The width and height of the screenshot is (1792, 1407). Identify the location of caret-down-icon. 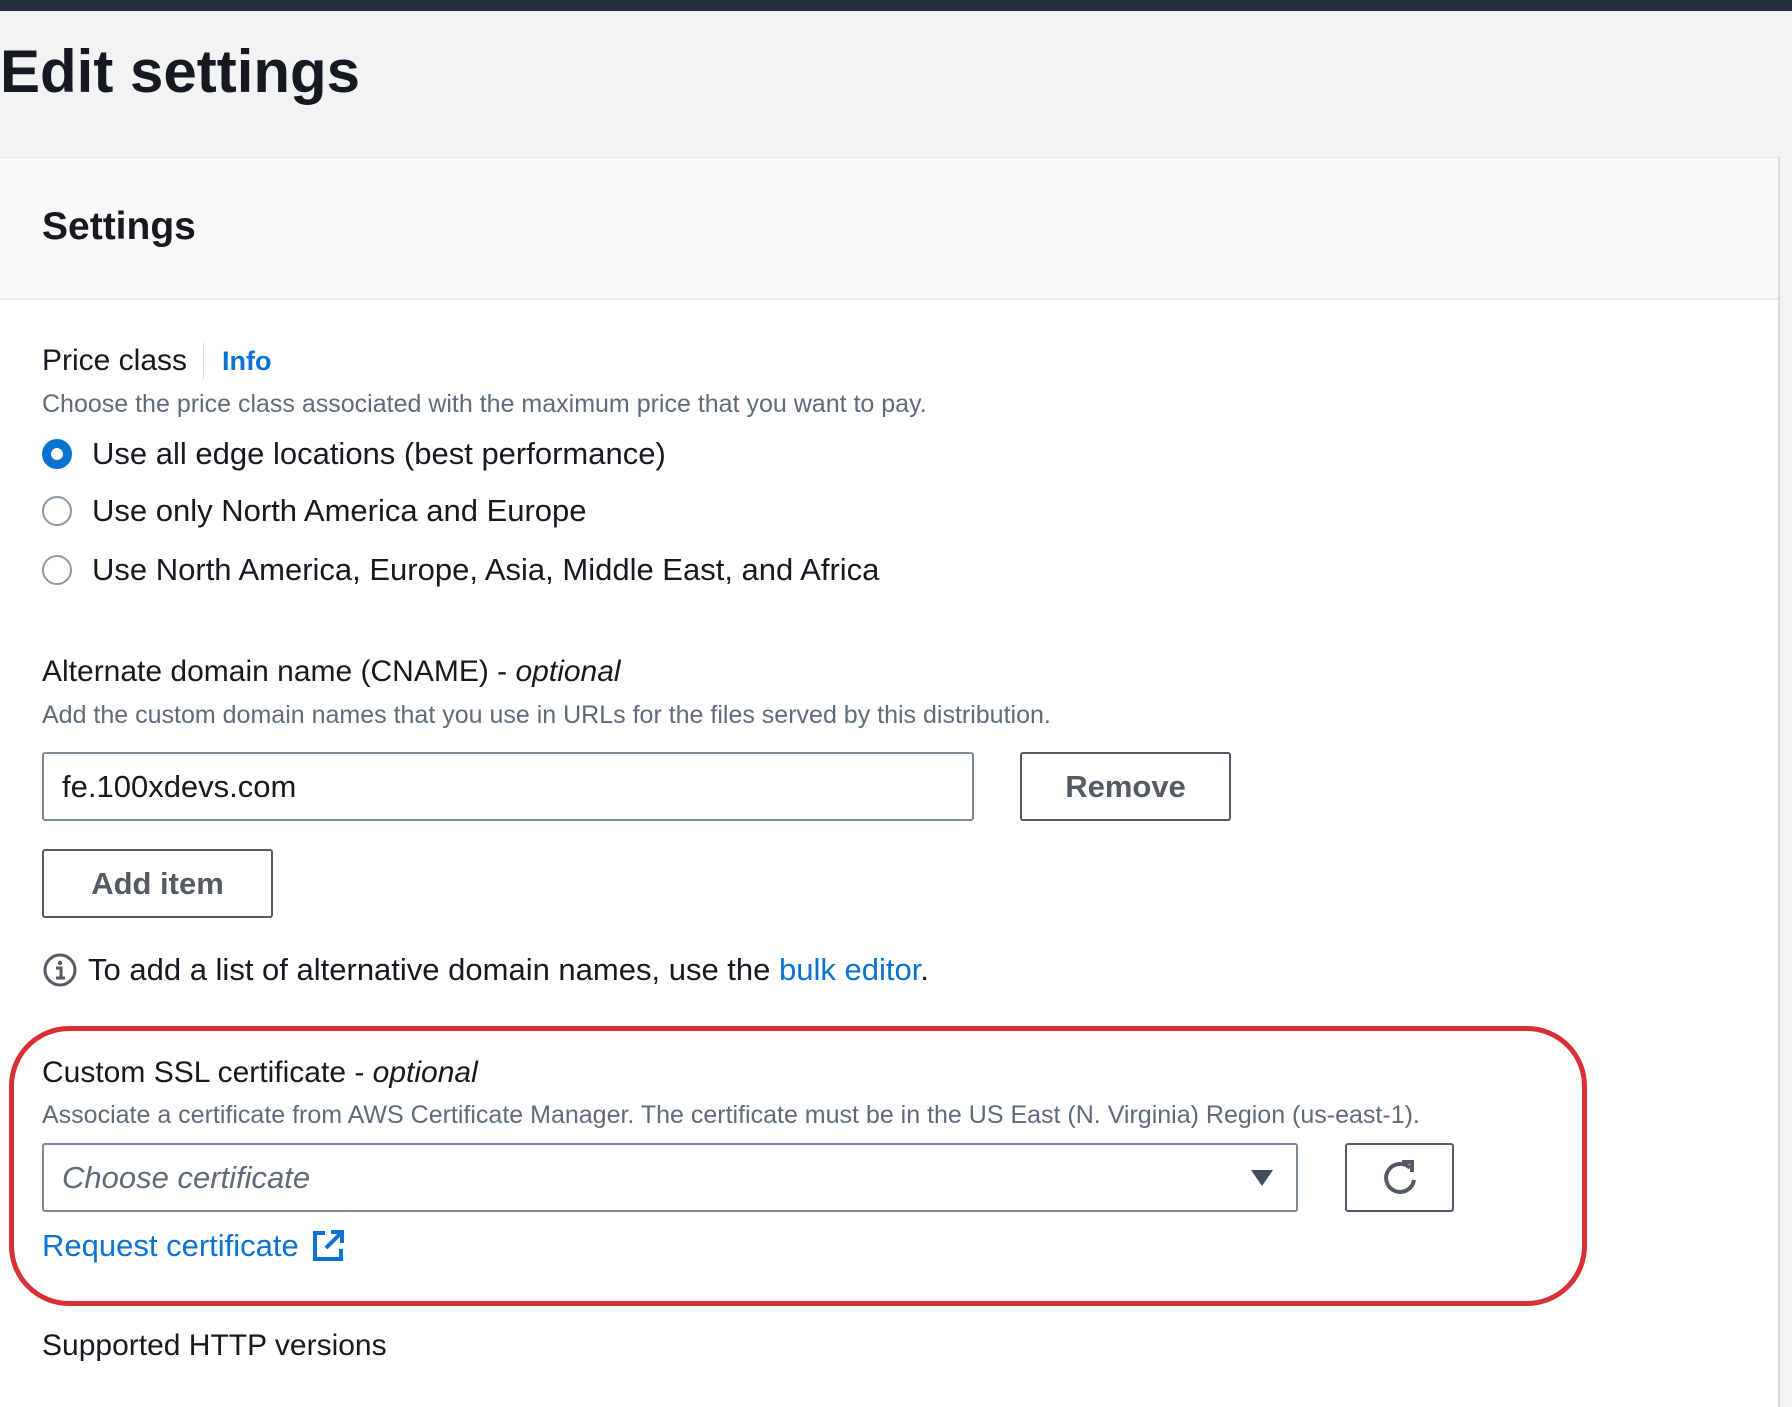
(1262, 1177).